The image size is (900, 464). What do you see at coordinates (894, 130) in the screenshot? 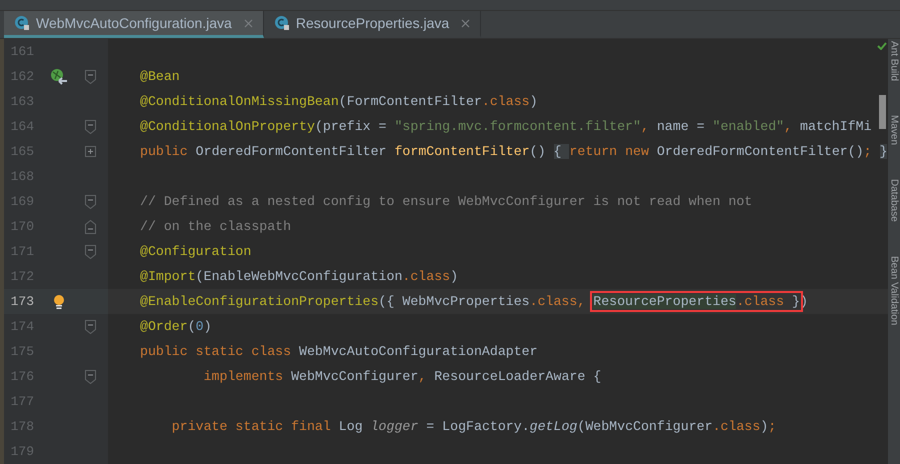
I see `tool-window-button: Maven` at bounding box center [894, 130].